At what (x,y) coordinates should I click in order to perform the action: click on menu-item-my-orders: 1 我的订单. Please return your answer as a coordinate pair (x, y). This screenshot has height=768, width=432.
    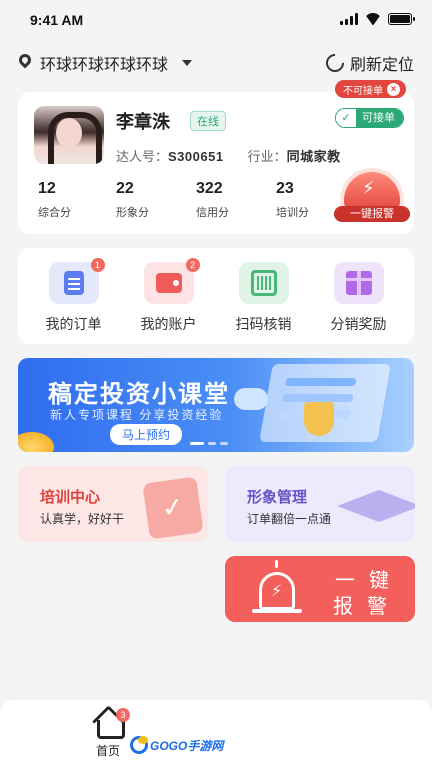
    Looking at the image, I should click on (74, 296).